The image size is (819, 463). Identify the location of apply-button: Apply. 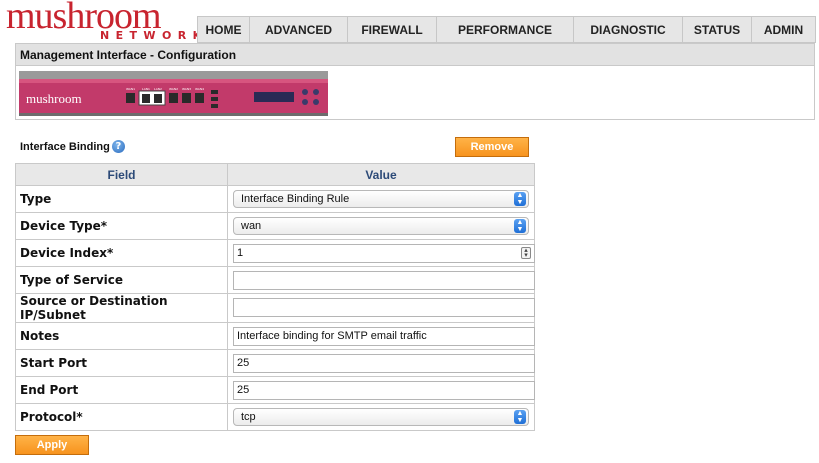
(52, 445).